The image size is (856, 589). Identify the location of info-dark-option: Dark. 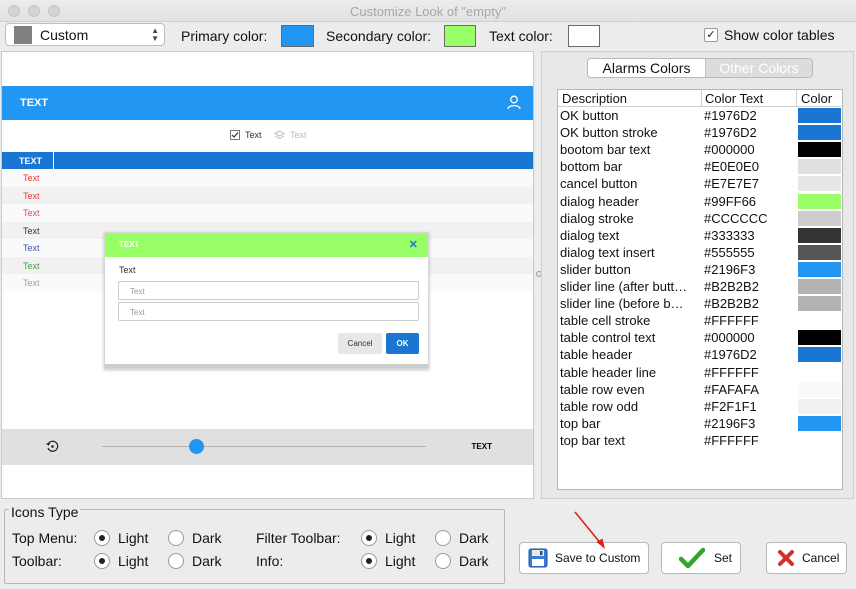
(462, 561).